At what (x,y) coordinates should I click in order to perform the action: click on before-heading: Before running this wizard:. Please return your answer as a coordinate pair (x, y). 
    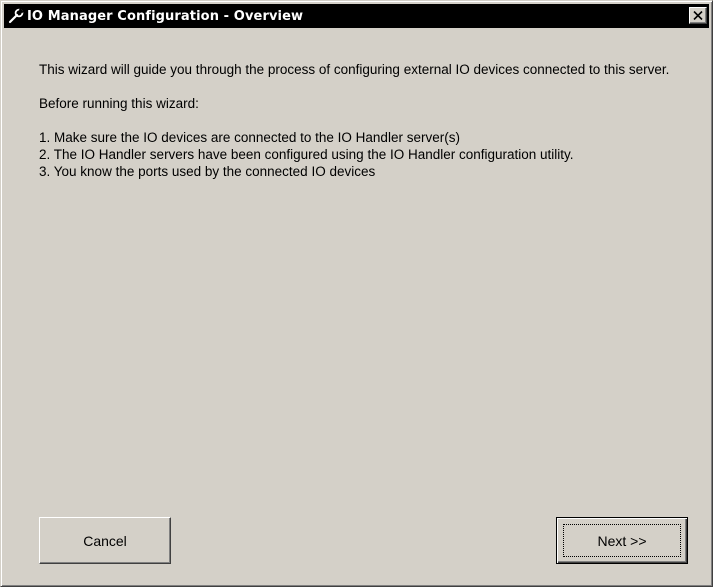
    Looking at the image, I should click on (119, 103).